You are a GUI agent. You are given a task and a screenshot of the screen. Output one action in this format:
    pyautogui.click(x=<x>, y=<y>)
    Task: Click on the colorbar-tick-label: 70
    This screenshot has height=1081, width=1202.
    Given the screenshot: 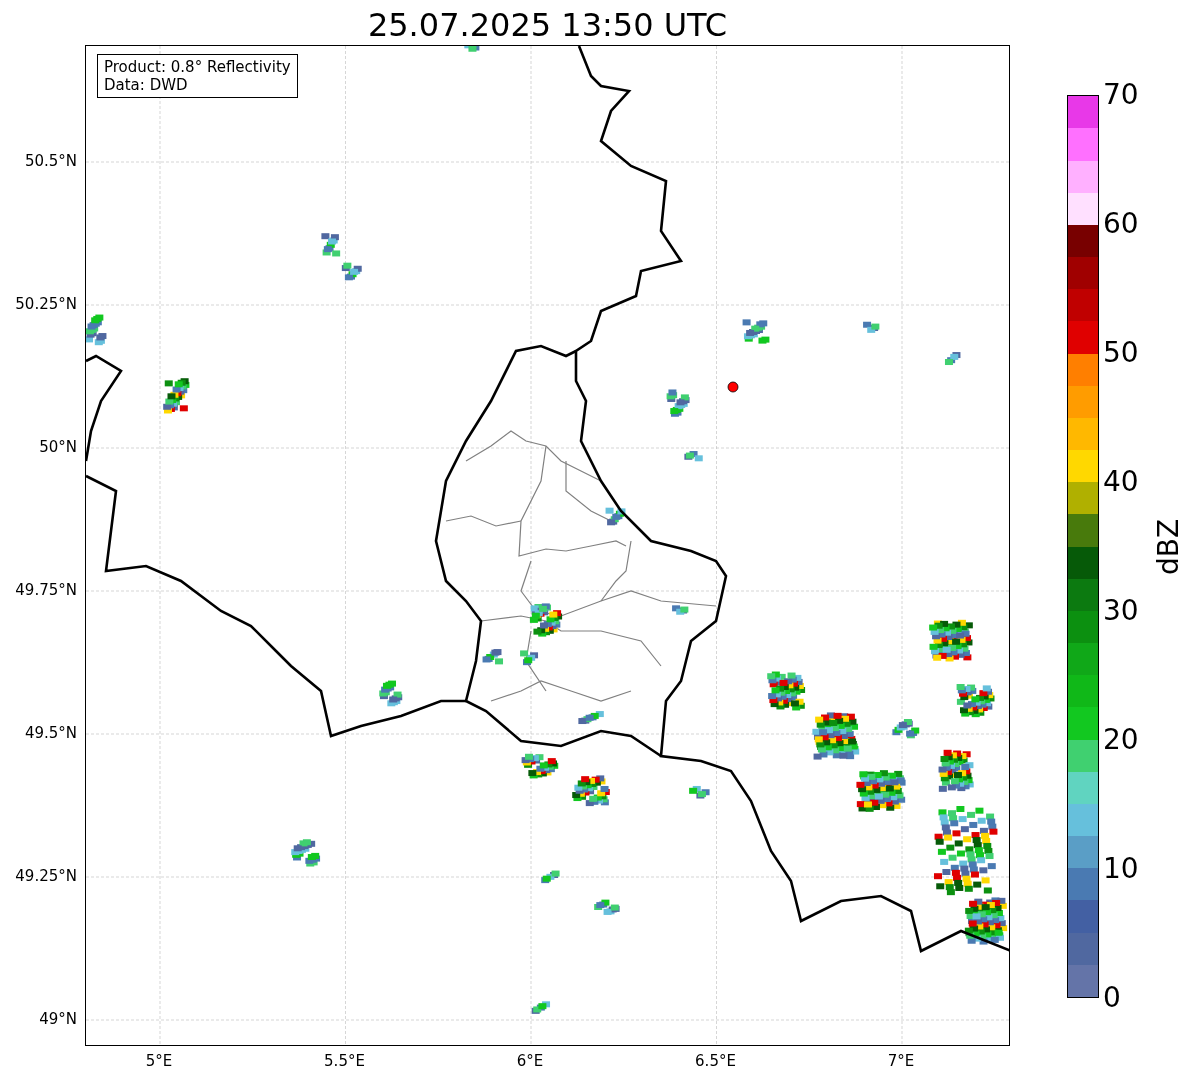 What is the action you would take?
    pyautogui.click(x=1121, y=95)
    